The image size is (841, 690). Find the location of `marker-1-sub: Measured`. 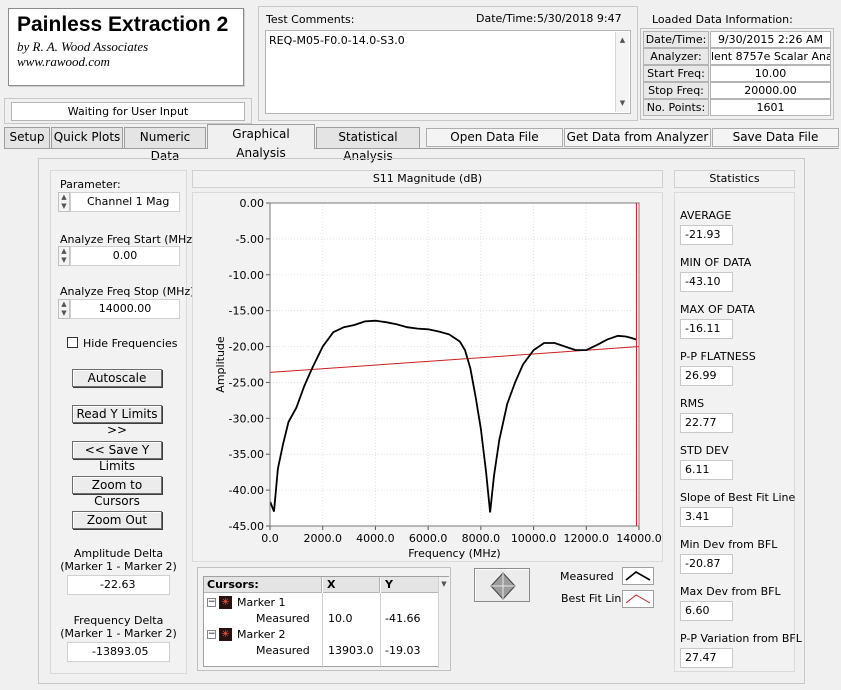

marker-1-sub: Measured is located at coordinates (283, 618).